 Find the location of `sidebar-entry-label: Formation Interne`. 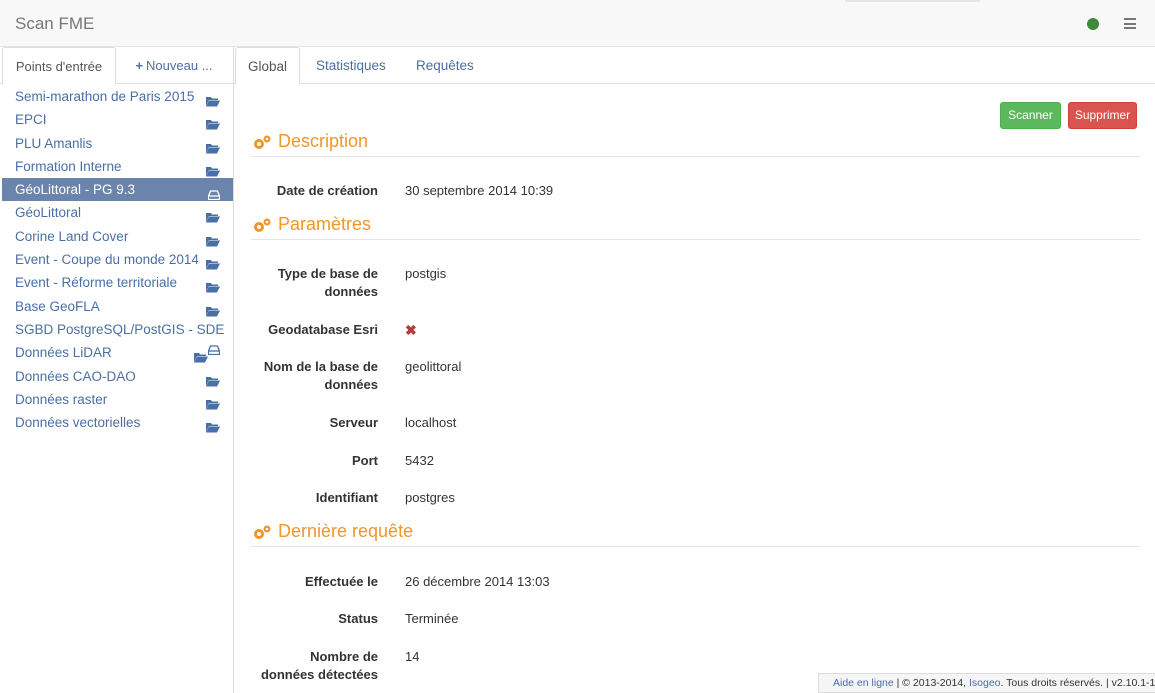

sidebar-entry-label: Formation Interne is located at coordinates (68, 166).